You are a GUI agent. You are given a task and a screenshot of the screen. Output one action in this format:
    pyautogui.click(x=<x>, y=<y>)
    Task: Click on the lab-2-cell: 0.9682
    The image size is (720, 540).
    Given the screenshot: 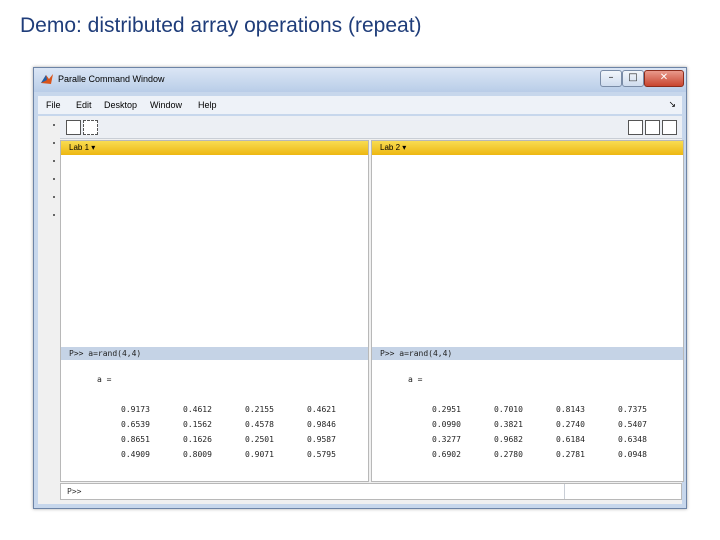 What is the action you would take?
    pyautogui.click(x=508, y=439)
    